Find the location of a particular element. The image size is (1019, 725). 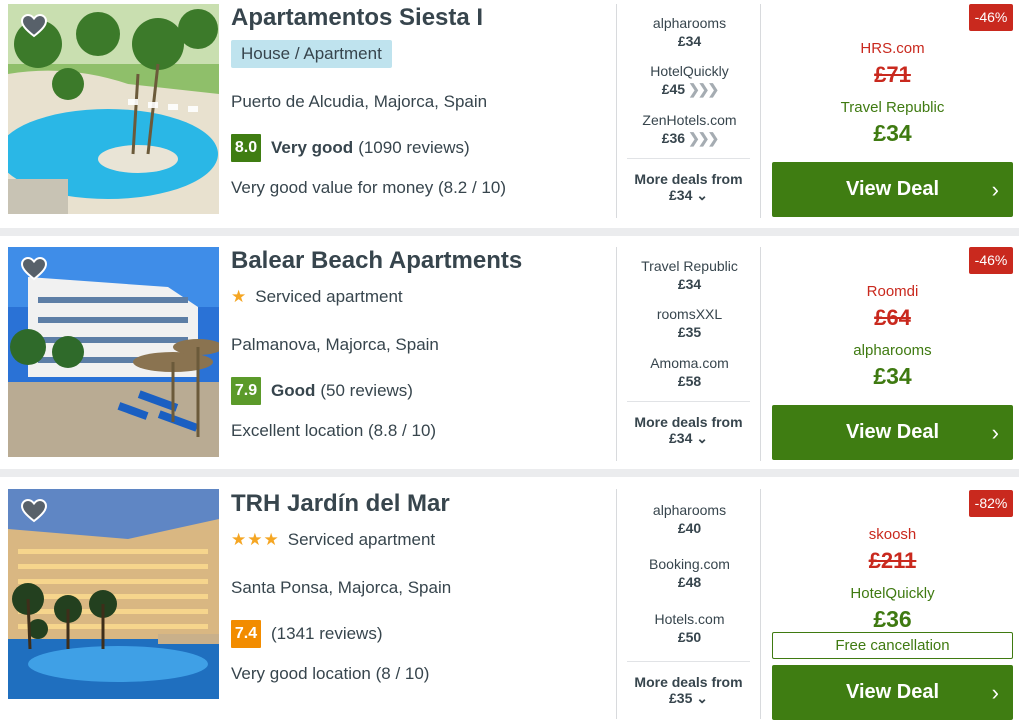

best-price: £36 is located at coordinates (892, 619).